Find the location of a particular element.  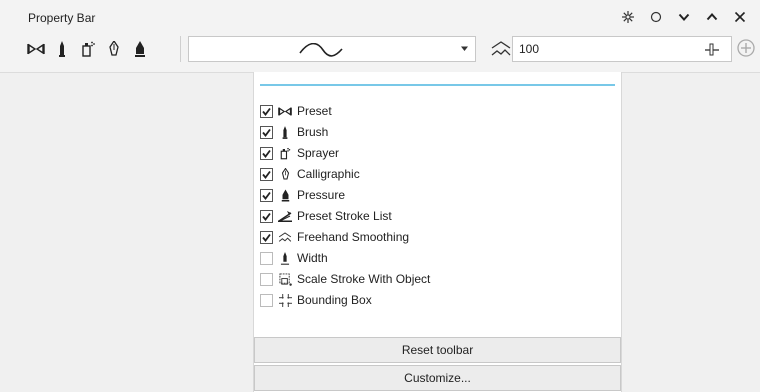

wave-stroke-preview is located at coordinates (321, 50).